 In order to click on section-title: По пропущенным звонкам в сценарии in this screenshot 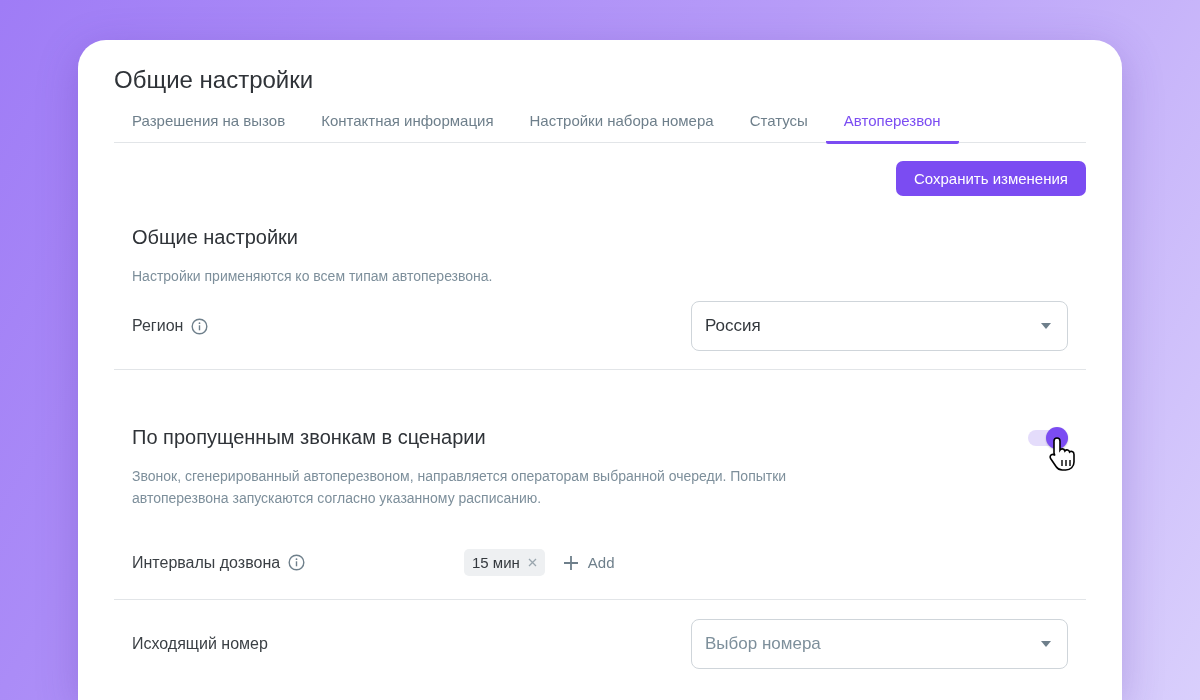, I will do `click(309, 437)`.